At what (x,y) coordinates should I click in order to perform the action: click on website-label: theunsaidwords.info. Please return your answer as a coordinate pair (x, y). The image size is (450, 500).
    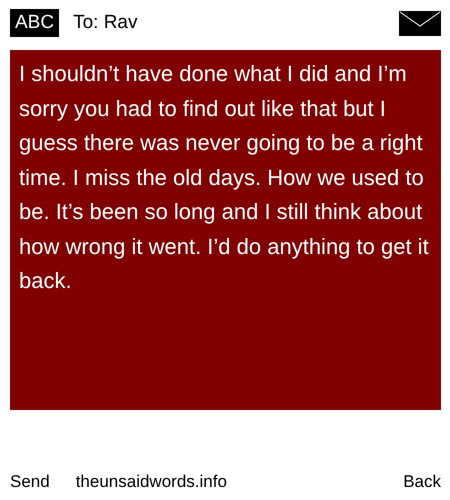
    Looking at the image, I should click on (151, 482).